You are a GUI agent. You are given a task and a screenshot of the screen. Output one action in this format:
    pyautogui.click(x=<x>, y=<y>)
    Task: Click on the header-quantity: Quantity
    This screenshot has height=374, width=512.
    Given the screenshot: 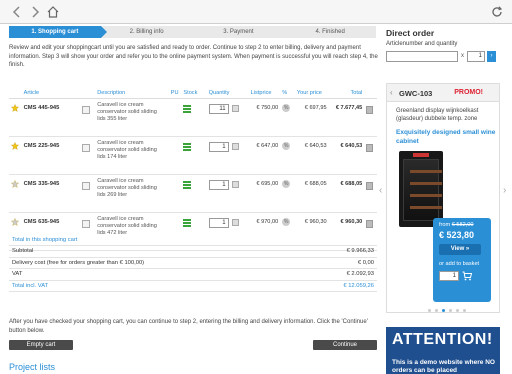 What is the action you would take?
    pyautogui.click(x=227, y=93)
    